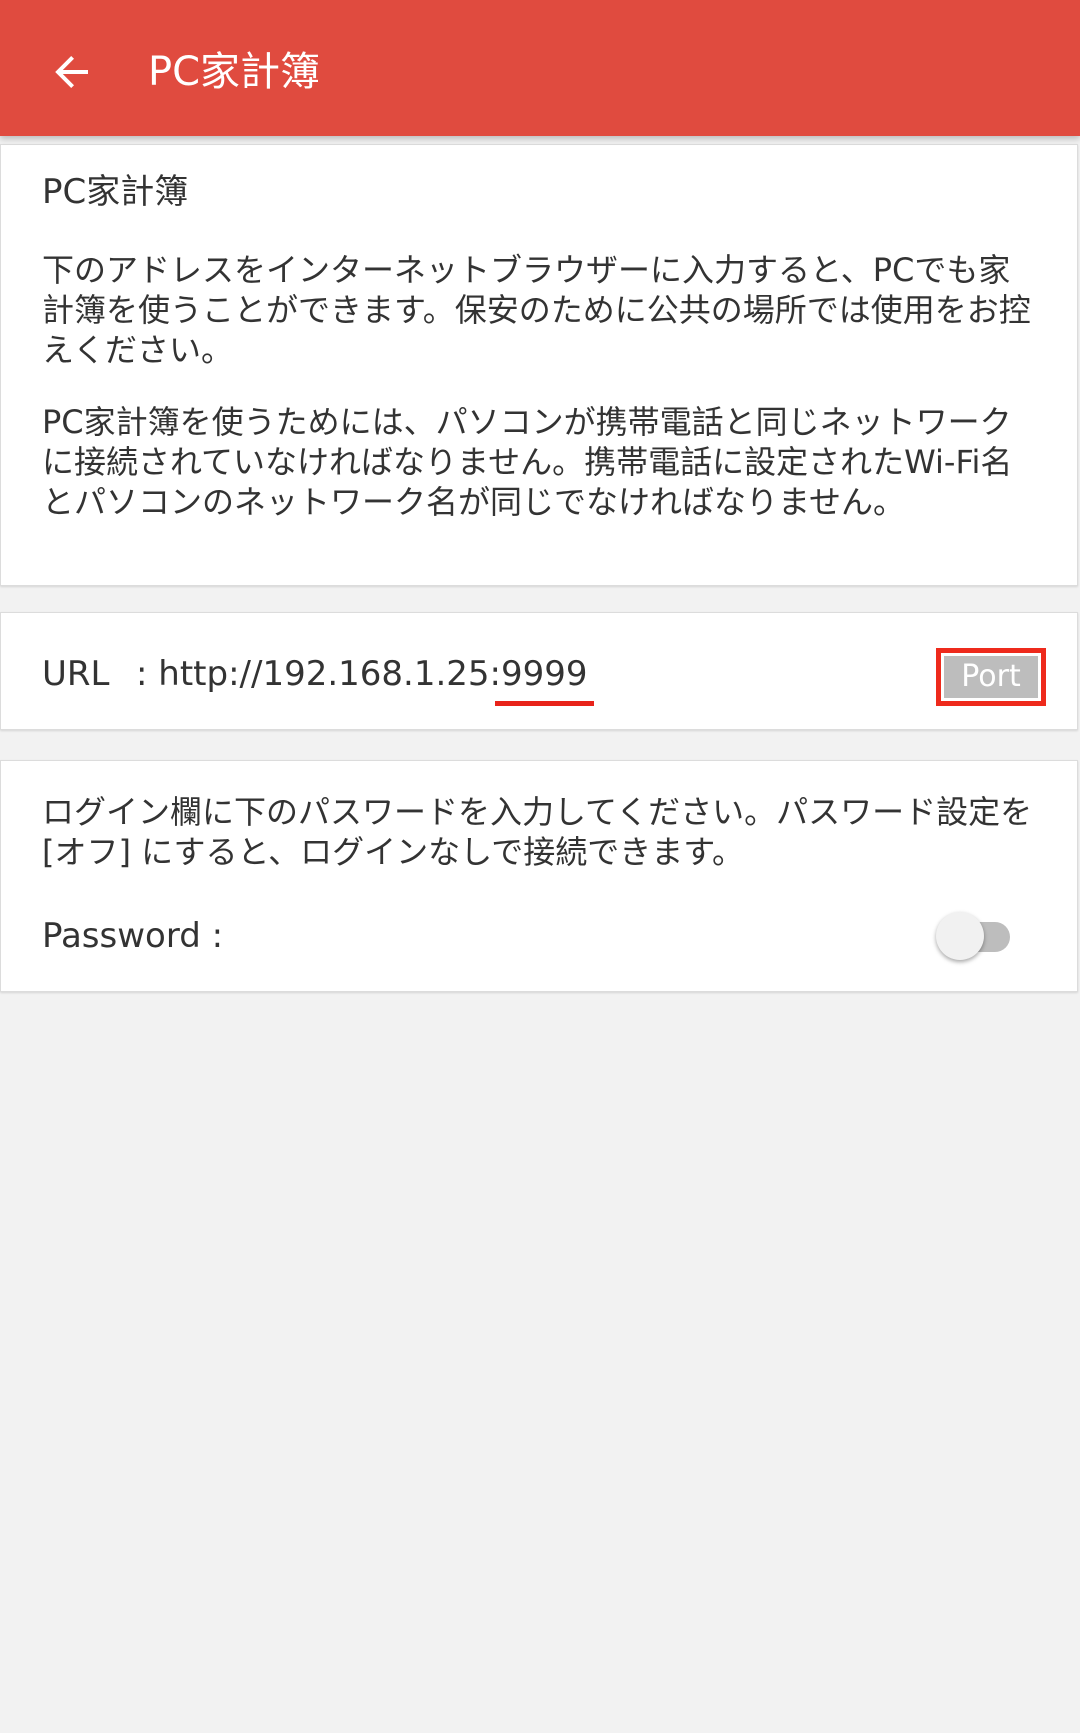  Describe the element at coordinates (991, 677) in the screenshot. I see `port-button: Port` at that location.